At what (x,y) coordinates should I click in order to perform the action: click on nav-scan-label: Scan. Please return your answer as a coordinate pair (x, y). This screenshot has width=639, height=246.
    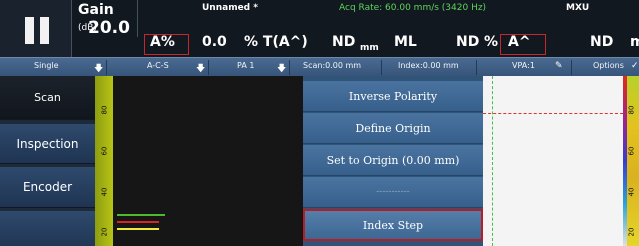
    Looking at the image, I should click on (47, 97).